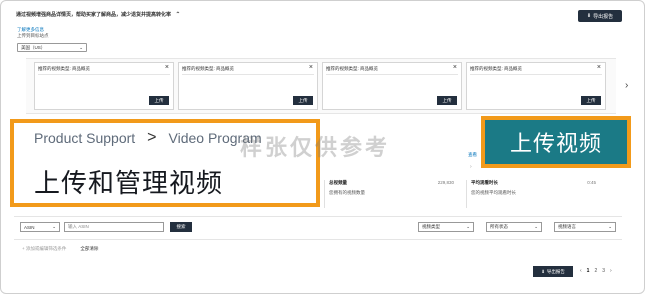 The height and width of the screenshot is (294, 645). I want to click on stat-heading: 总视频量, so click(338, 182).